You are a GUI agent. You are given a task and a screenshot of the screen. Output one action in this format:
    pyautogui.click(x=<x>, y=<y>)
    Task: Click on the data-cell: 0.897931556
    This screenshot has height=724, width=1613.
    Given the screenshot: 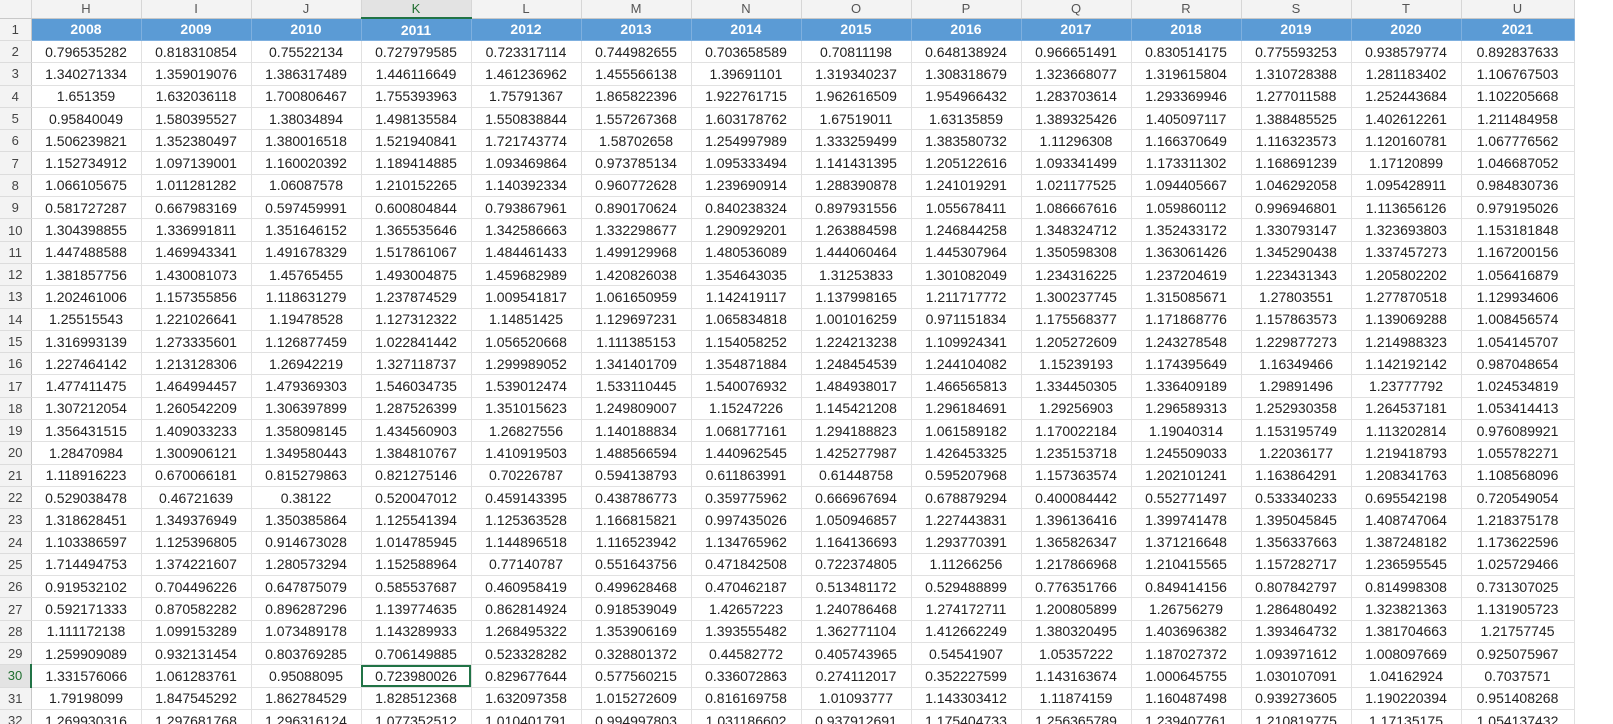 What is the action you would take?
    pyautogui.click(x=856, y=208)
    